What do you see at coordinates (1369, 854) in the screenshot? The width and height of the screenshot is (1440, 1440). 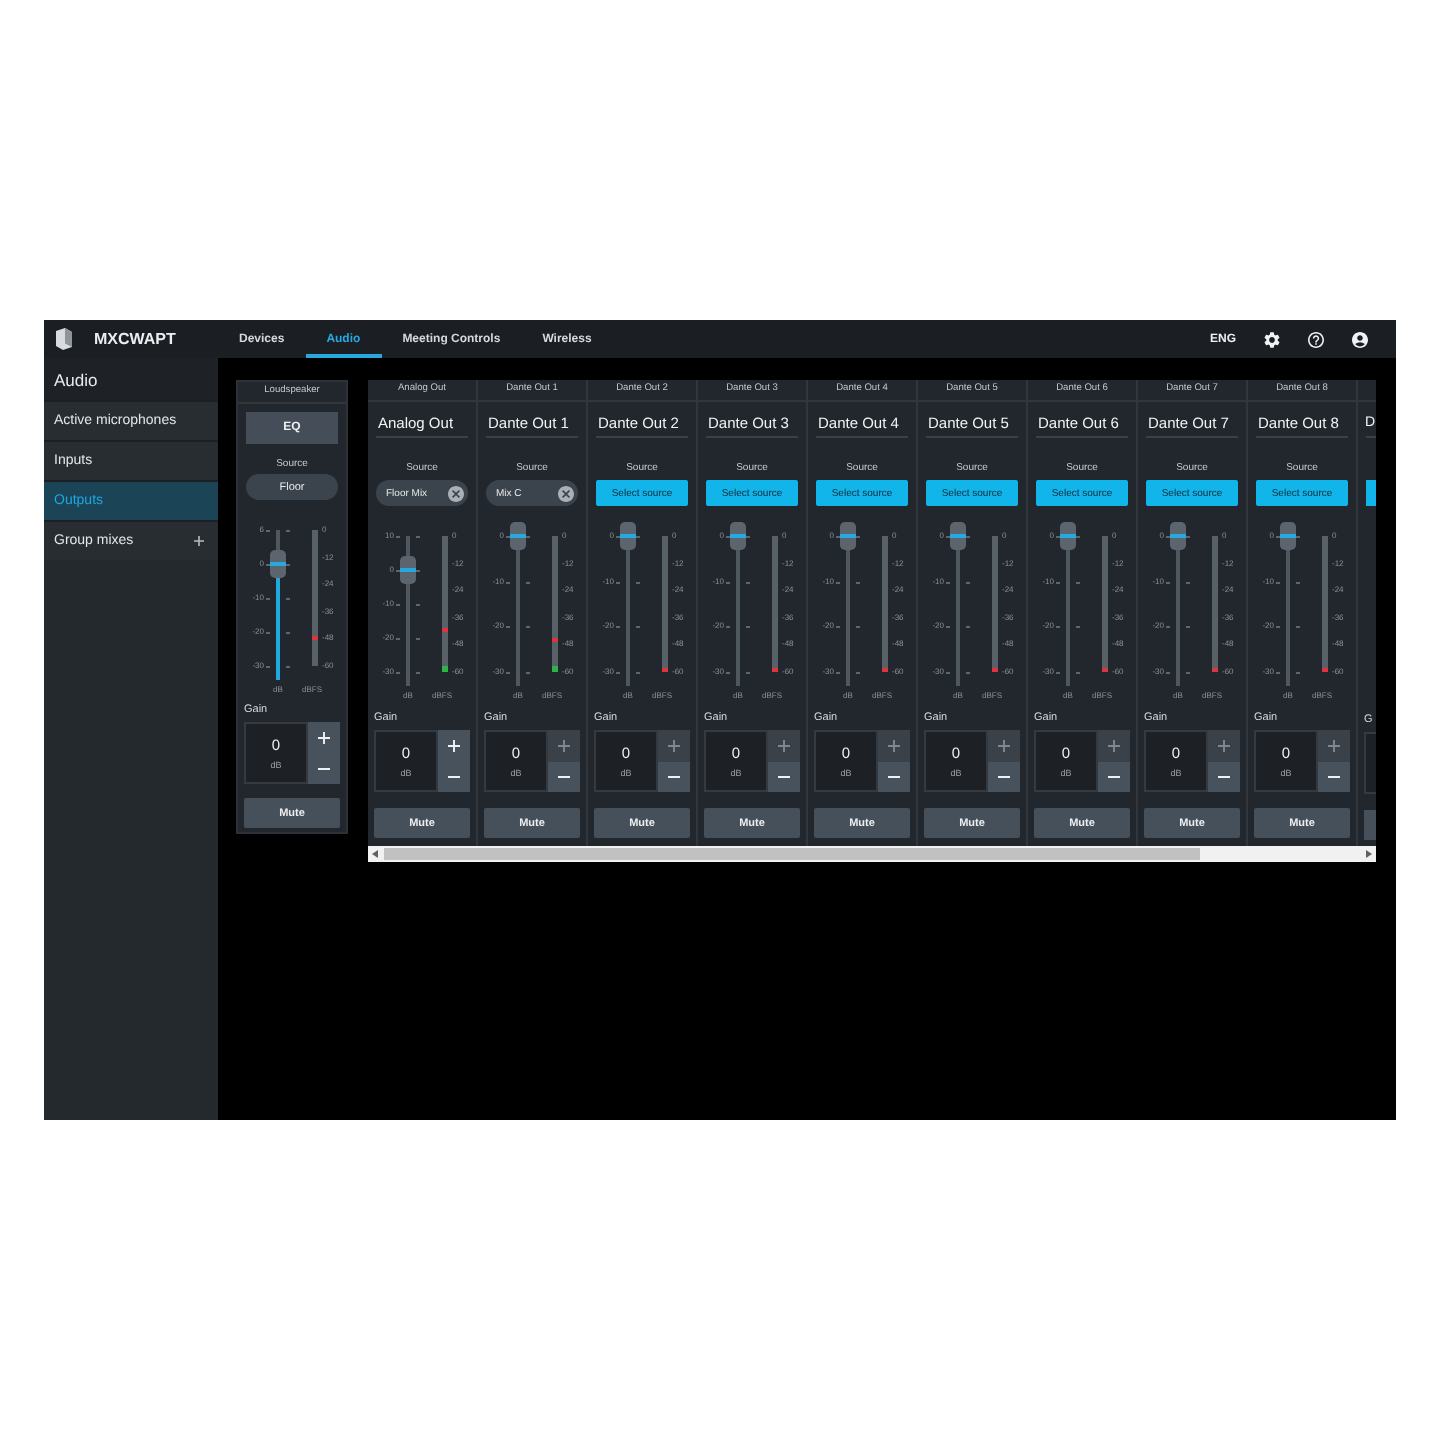 I see `right-arrow-icon` at bounding box center [1369, 854].